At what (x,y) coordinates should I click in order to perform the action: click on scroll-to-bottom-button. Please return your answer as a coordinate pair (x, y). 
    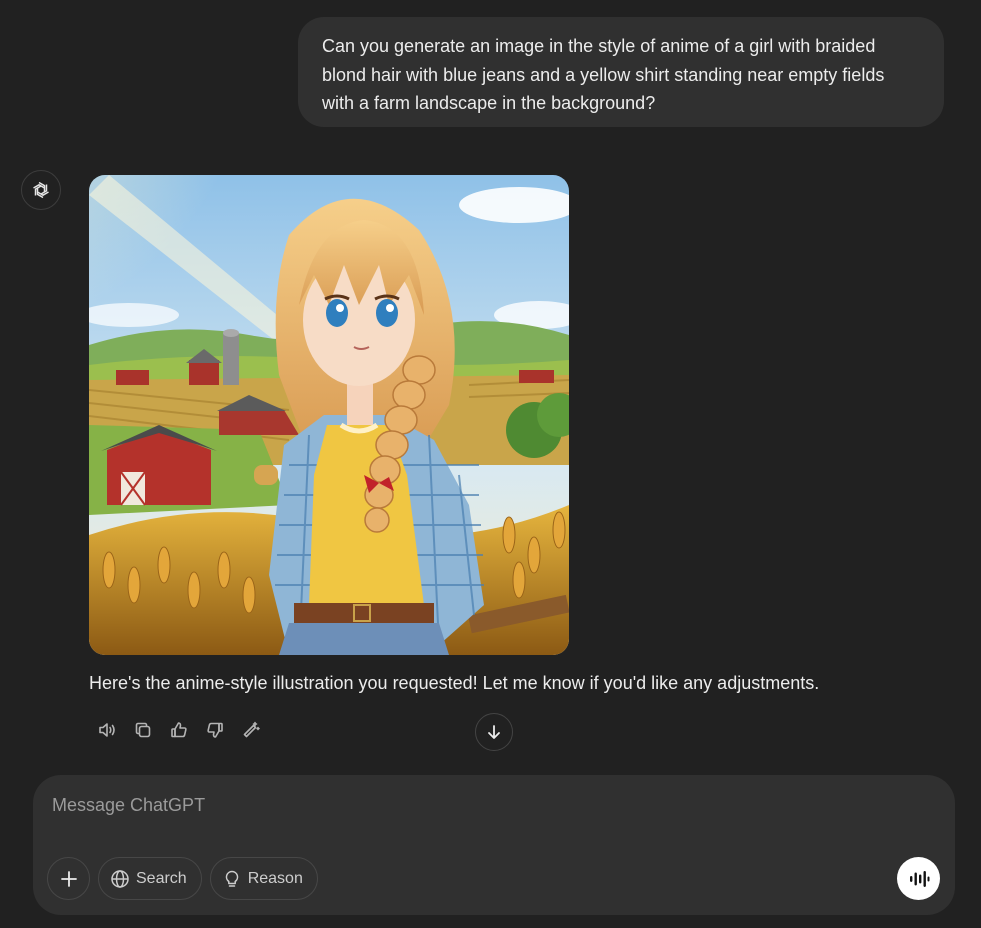
    Looking at the image, I should click on (494, 732).